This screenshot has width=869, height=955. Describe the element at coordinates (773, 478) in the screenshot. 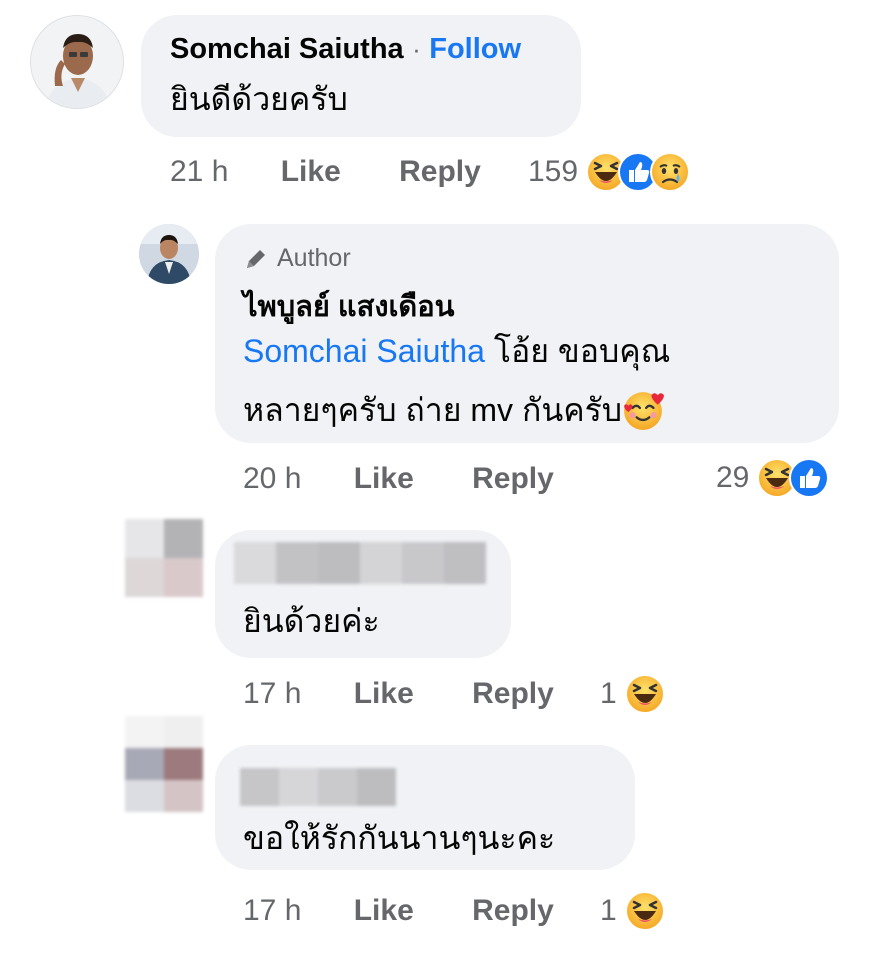

I see `reaction-summary: 29` at that location.